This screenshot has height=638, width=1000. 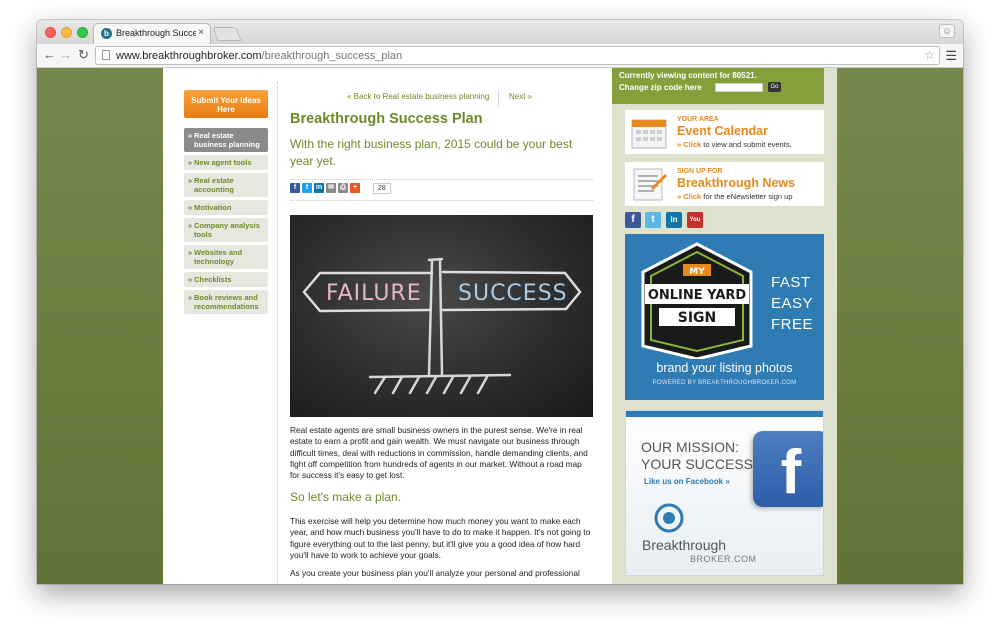 What do you see at coordinates (156, 33) in the screenshot?
I see `tab-title: Breakthrough Success Pla` at bounding box center [156, 33].